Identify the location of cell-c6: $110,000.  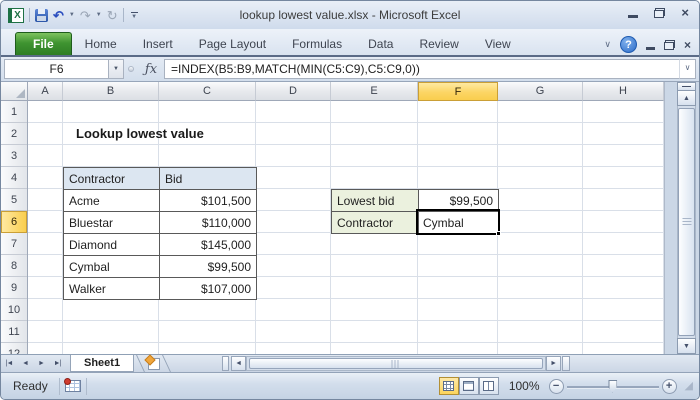
(208, 223).